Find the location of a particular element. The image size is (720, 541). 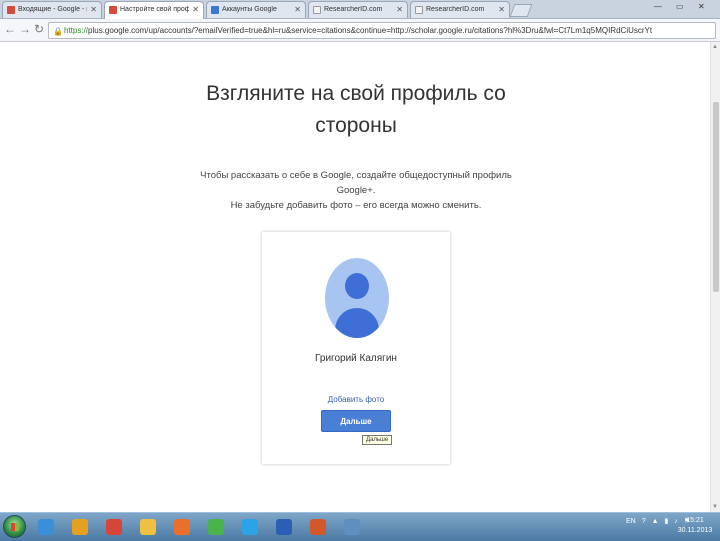

minimize-icon: — is located at coordinates (658, 8).